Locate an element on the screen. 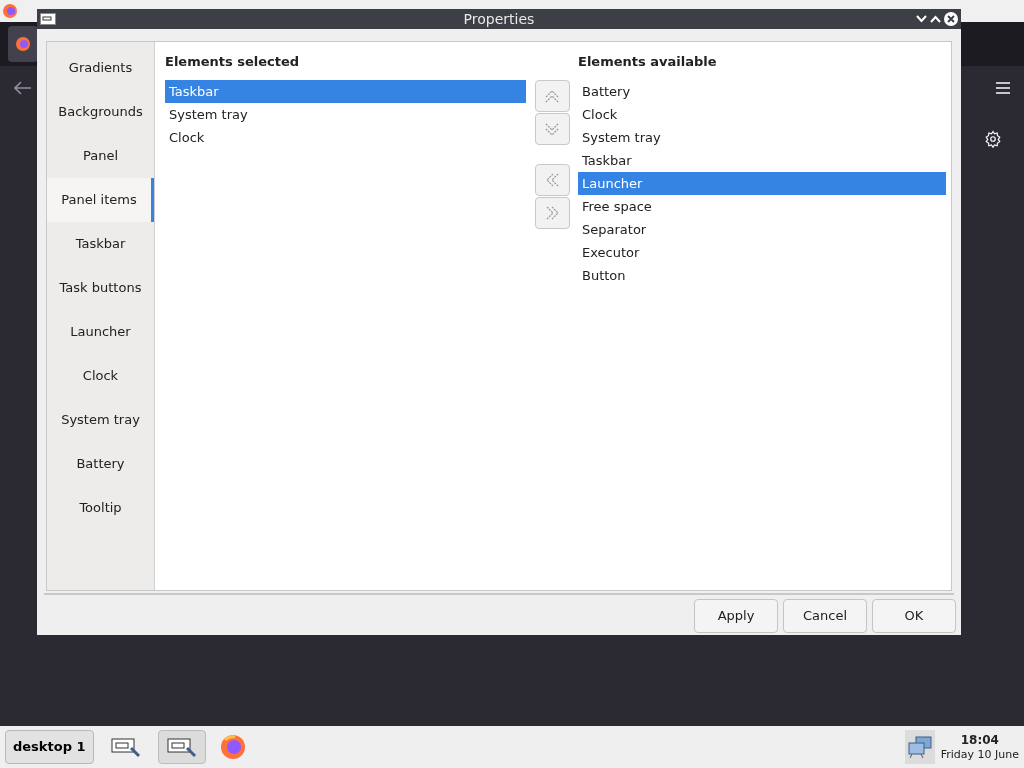 The height and width of the screenshot is (768, 1024). sidebar-tab: Taskbar is located at coordinates (100, 244).